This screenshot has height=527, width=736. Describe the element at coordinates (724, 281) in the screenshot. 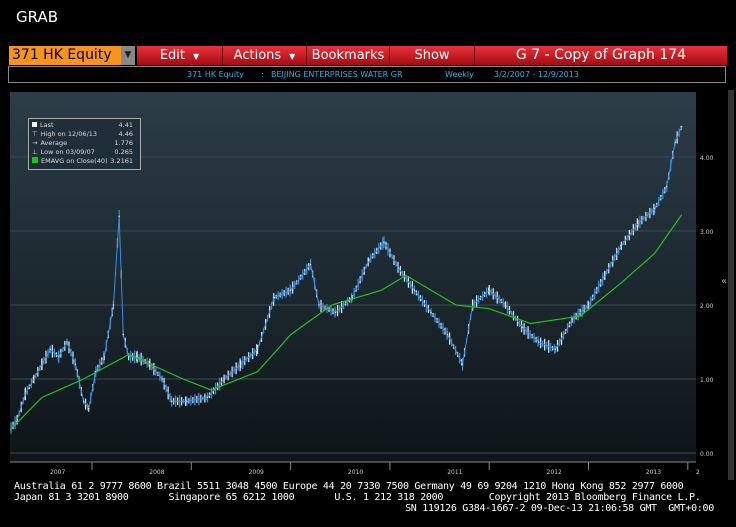

I see `collapse-panel-icon: «` at that location.